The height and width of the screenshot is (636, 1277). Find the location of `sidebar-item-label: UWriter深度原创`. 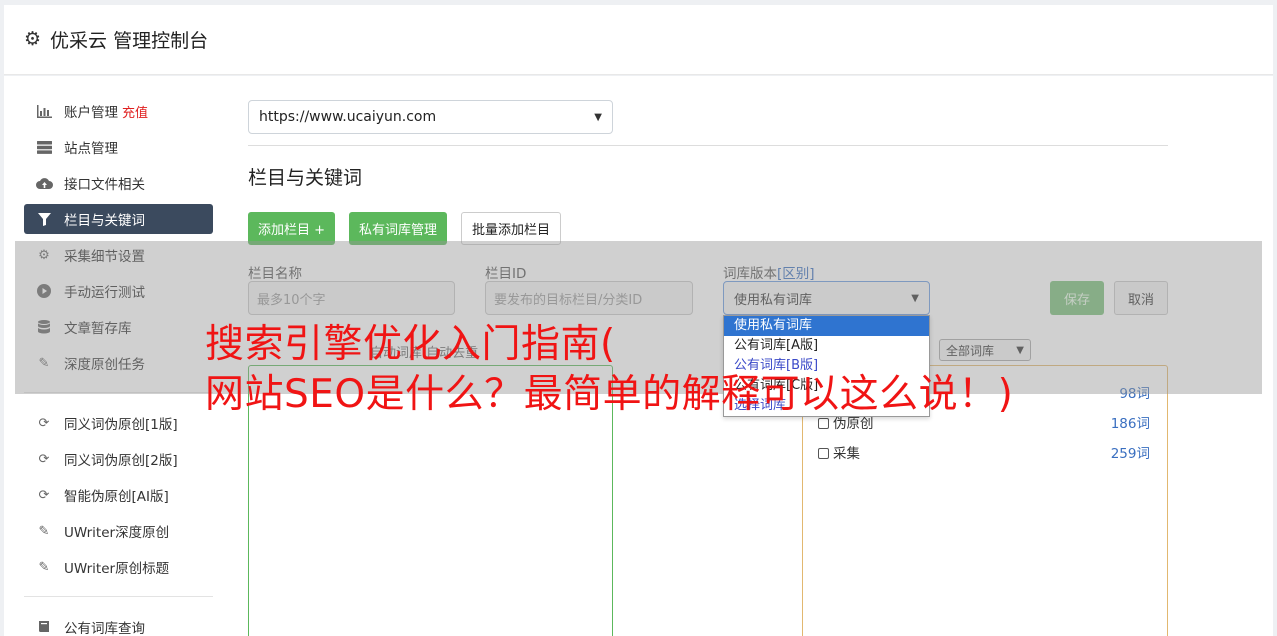

sidebar-item-label: UWriter深度原创 is located at coordinates (117, 533).